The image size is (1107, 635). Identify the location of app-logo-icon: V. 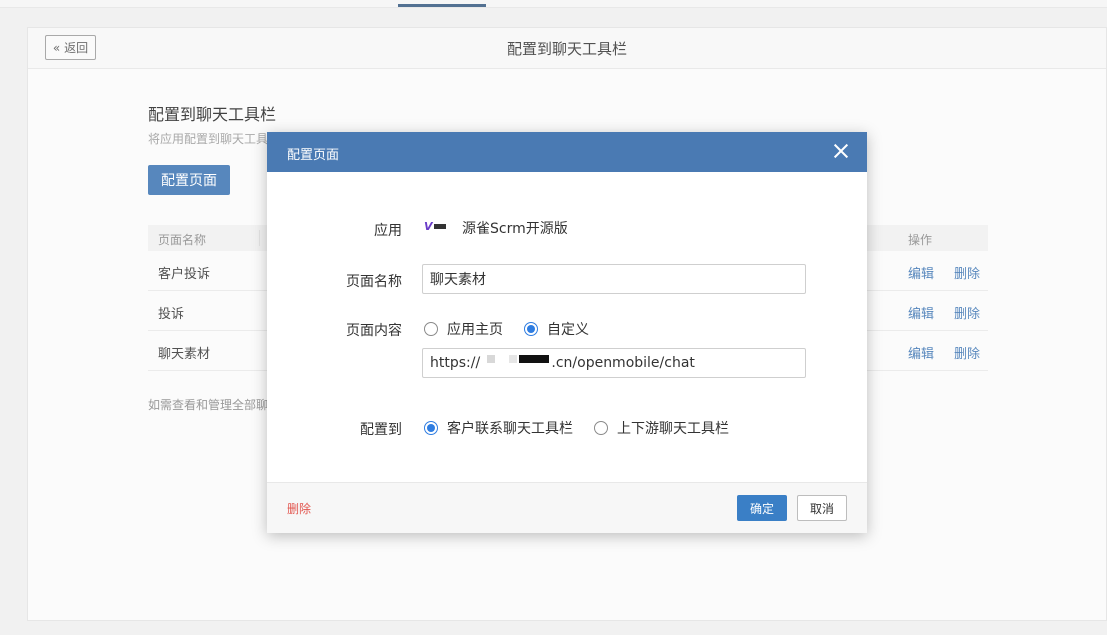
(437, 226).